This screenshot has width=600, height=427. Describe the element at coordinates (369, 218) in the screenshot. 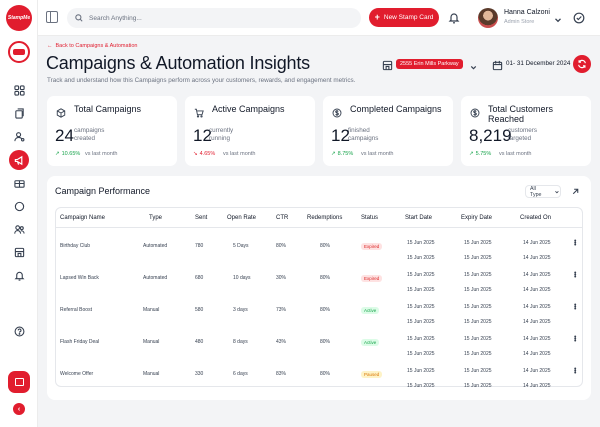

I see `column-header: Status` at that location.